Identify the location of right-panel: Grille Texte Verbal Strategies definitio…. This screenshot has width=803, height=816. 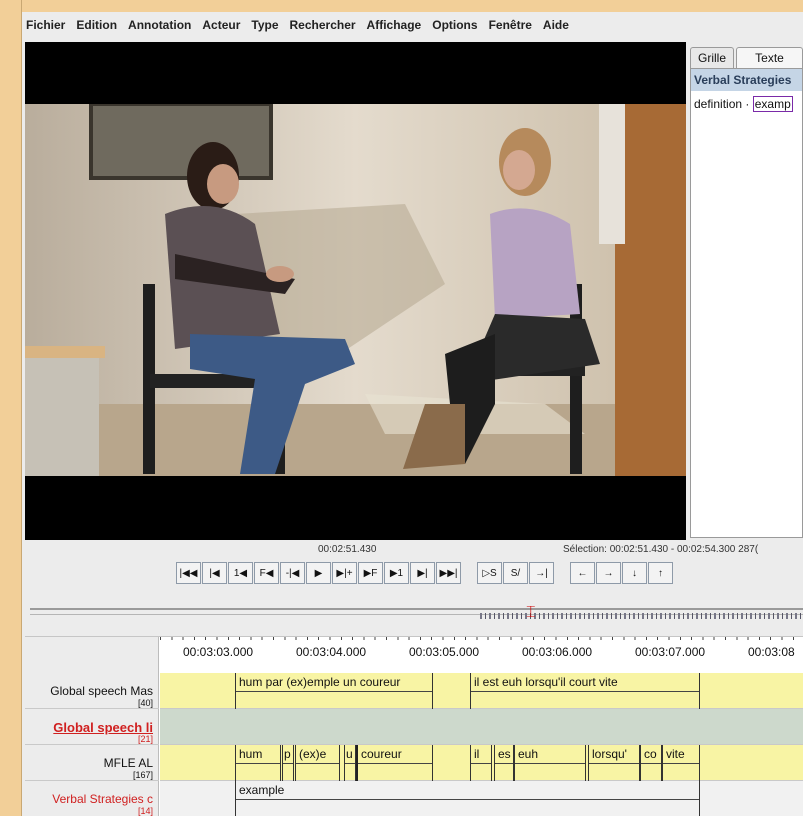
(744, 293).